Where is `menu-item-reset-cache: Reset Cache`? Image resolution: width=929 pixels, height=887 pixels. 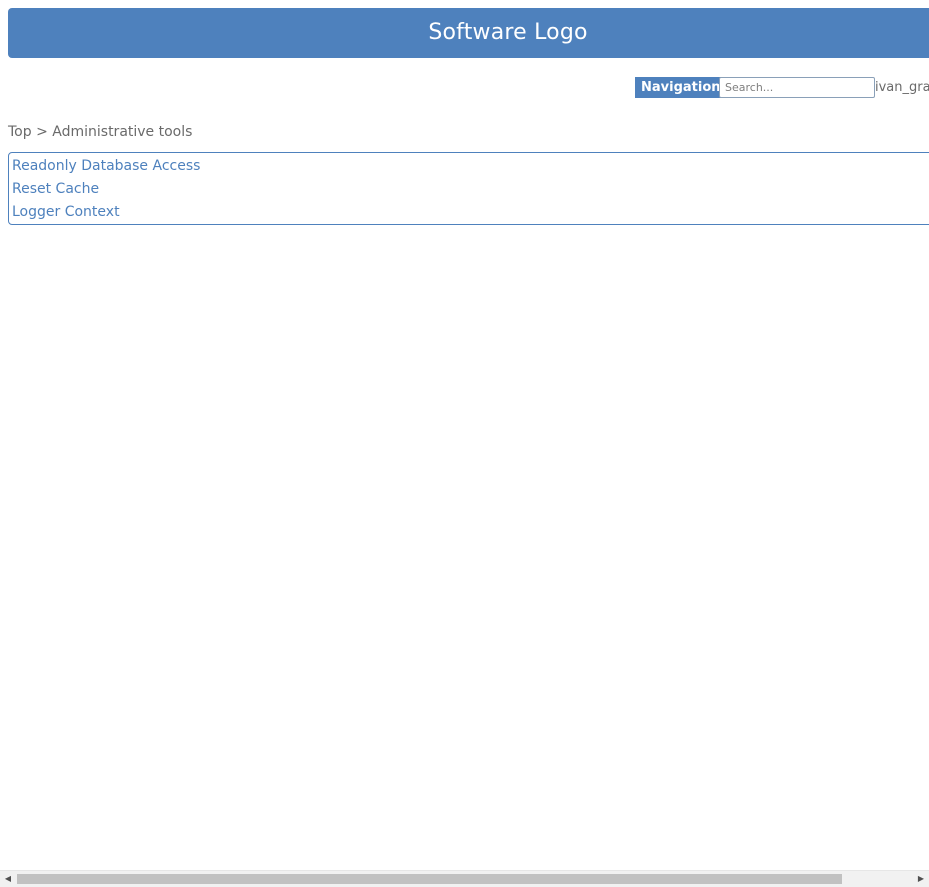
menu-item-reset-cache: Reset Cache is located at coordinates (470, 190).